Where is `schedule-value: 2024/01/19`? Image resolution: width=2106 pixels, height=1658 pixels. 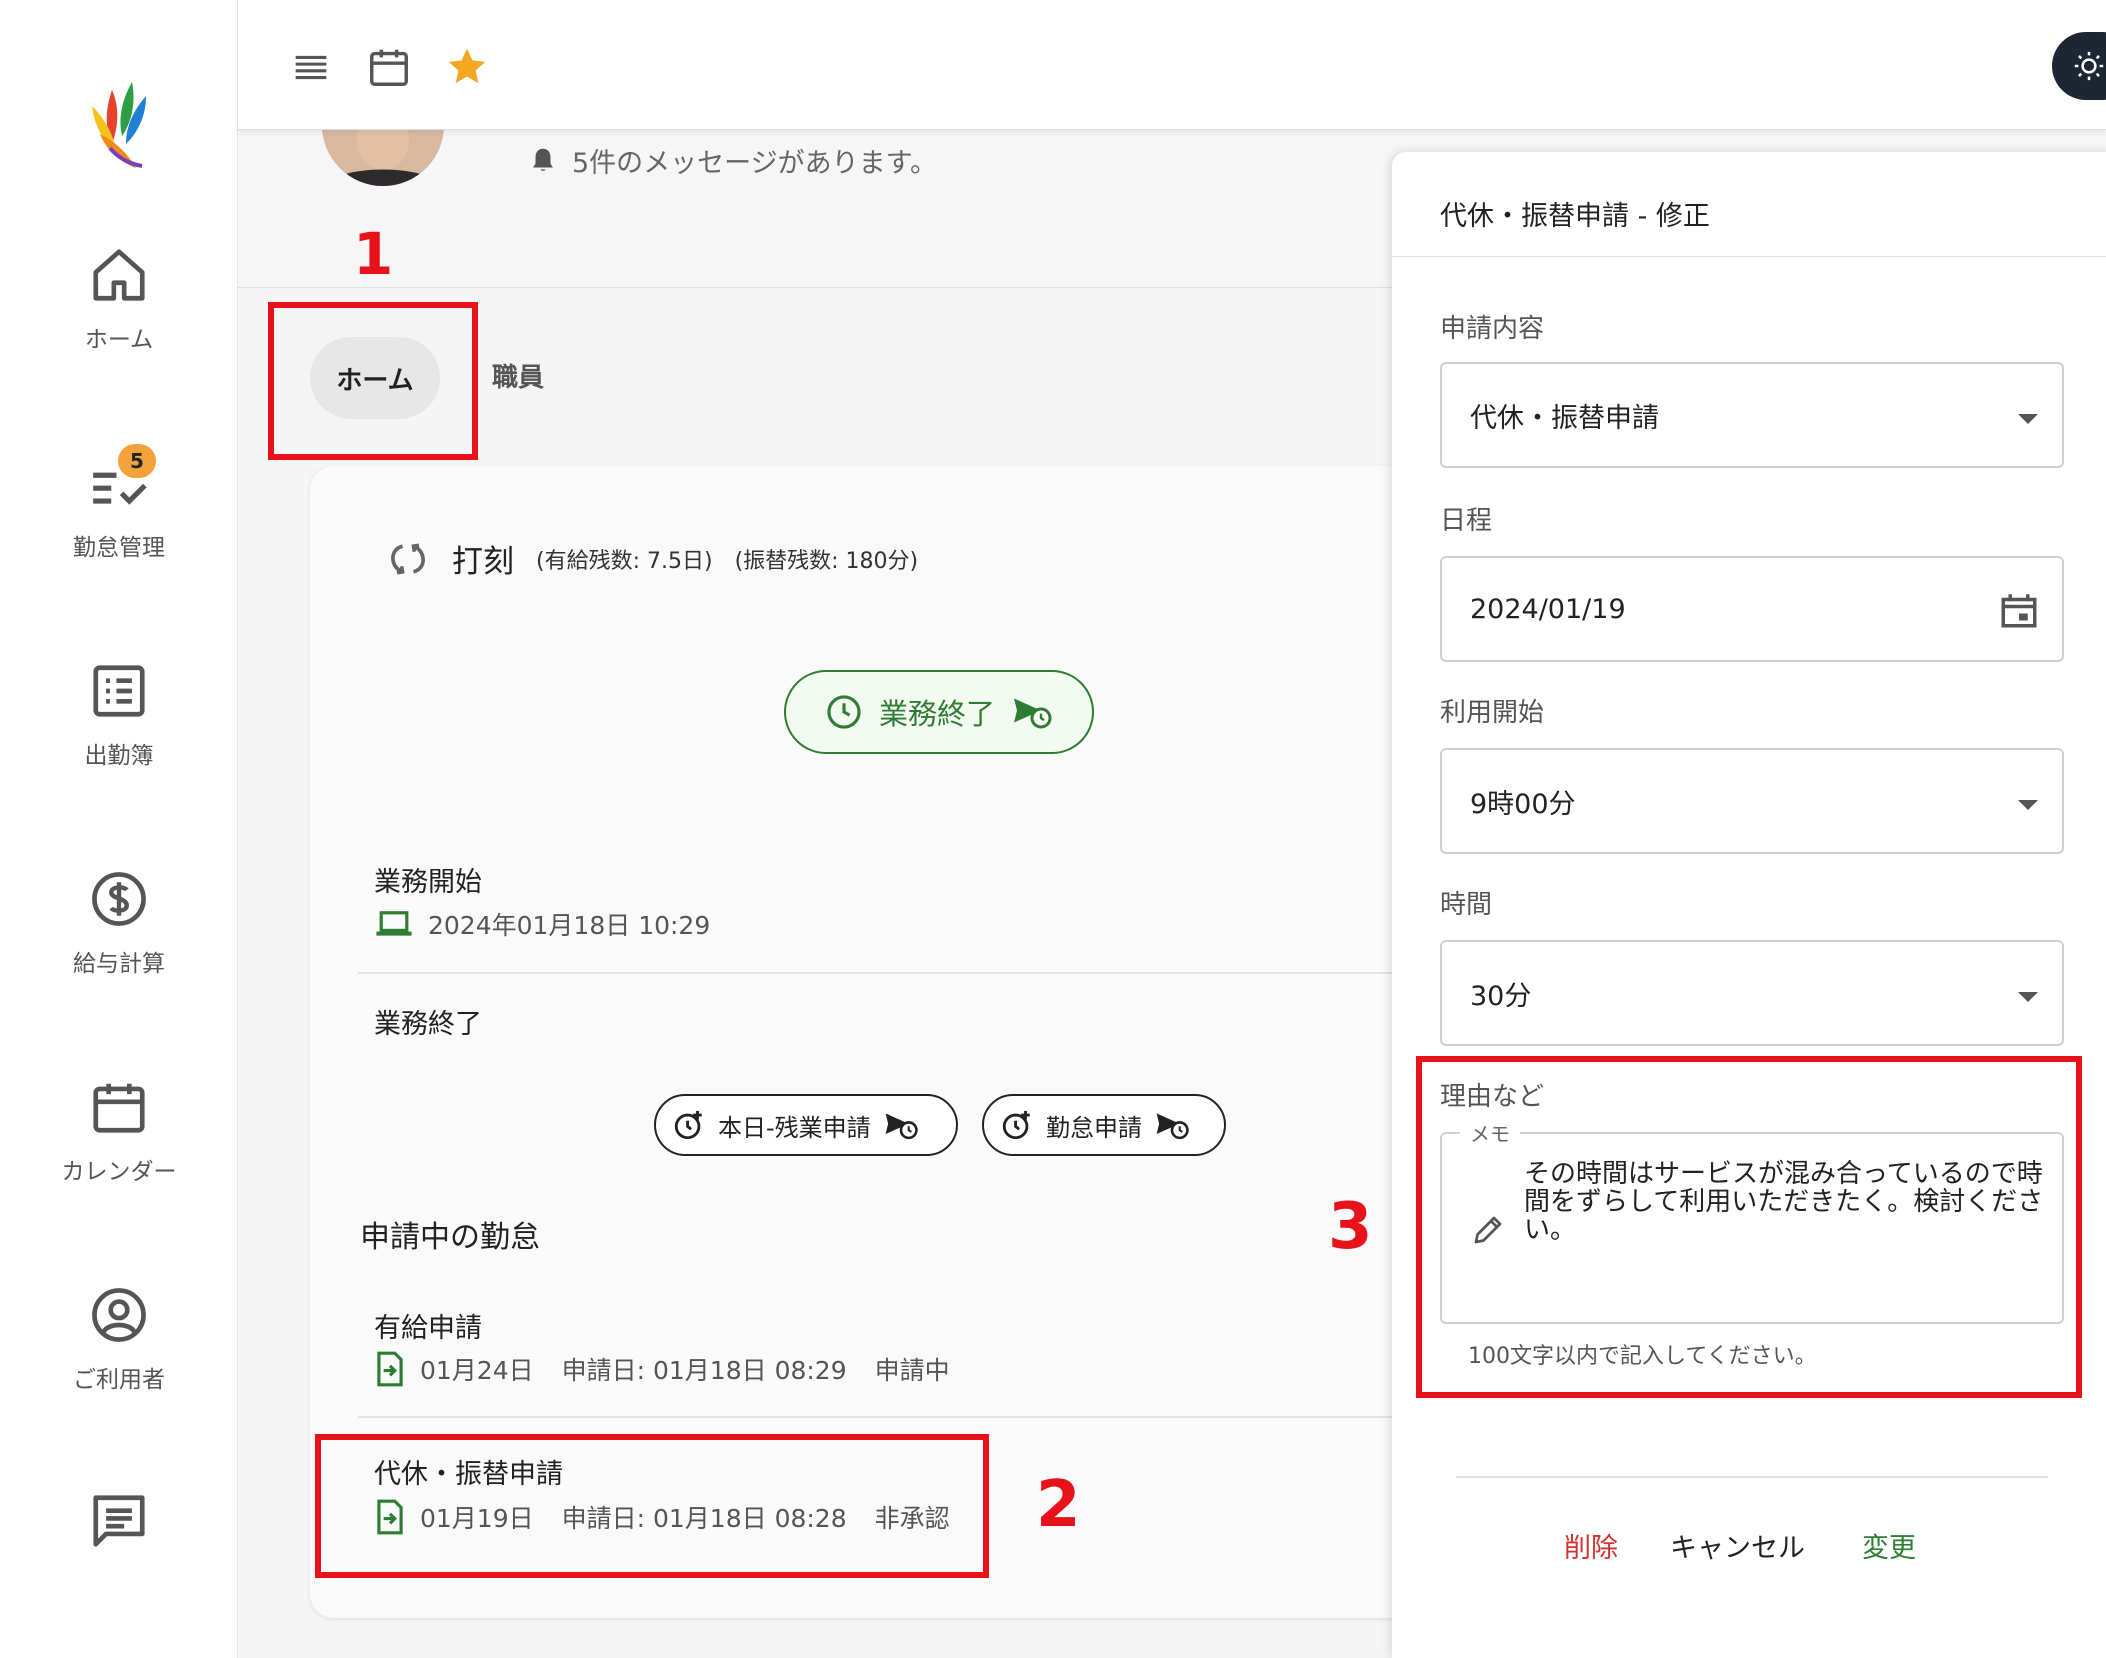 schedule-value: 2024/01/19 is located at coordinates (1548, 609).